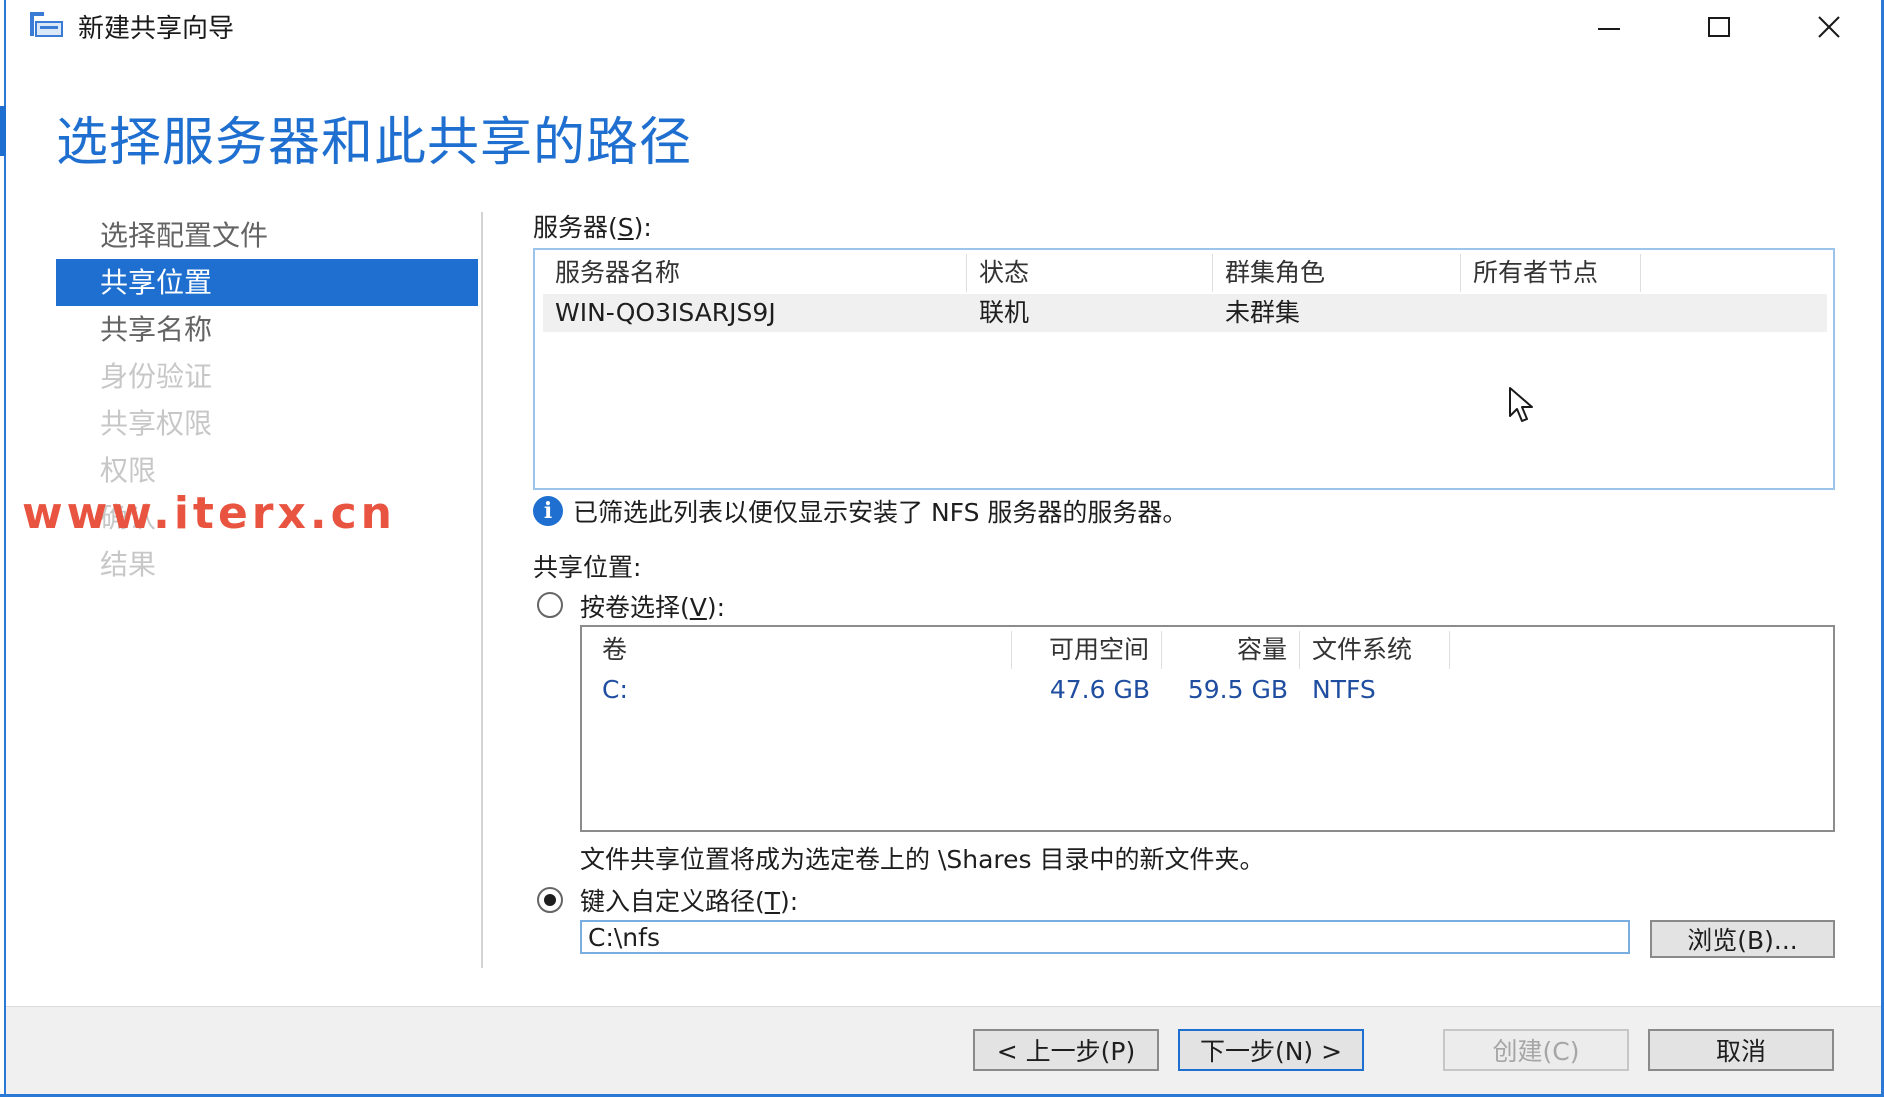 The width and height of the screenshot is (1884, 1097). I want to click on custom-path-input, so click(1105, 937).